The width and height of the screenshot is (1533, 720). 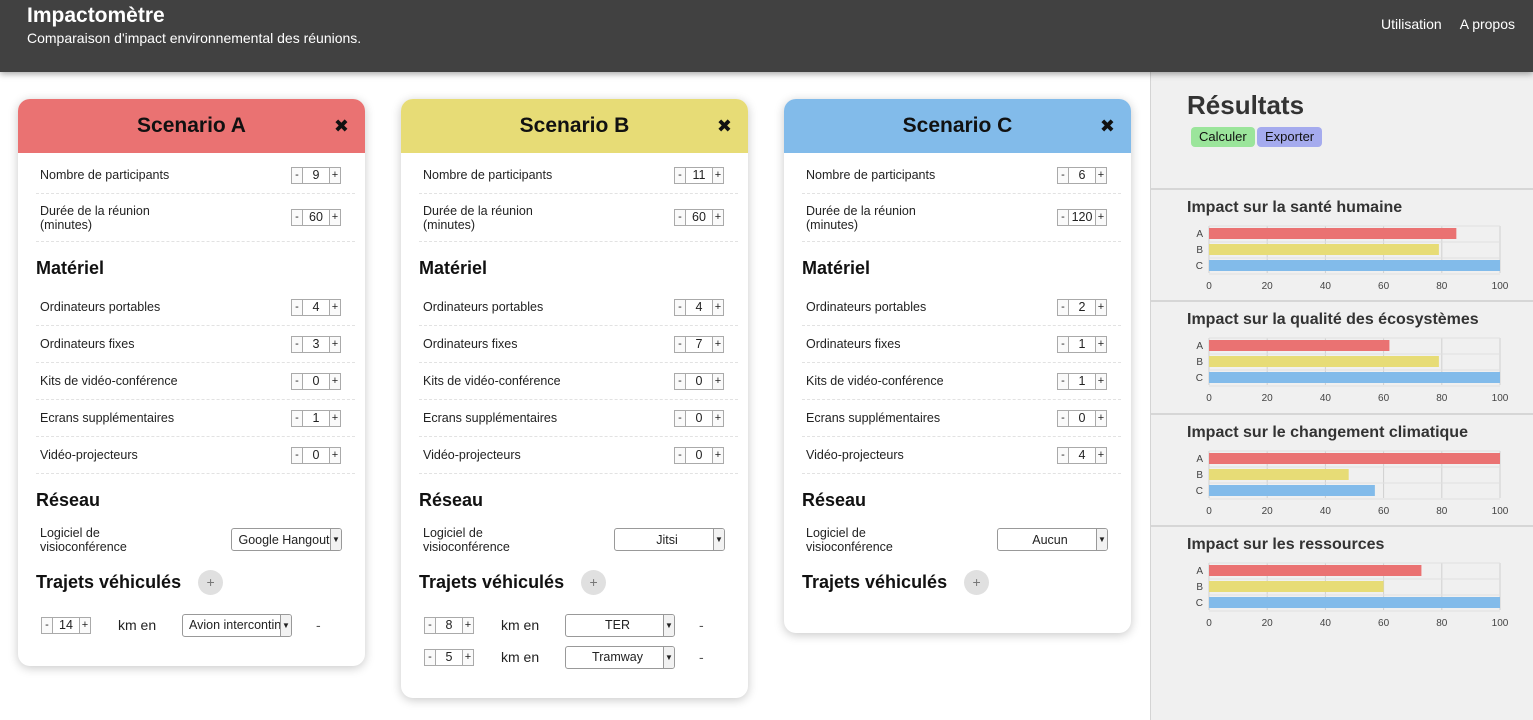 What do you see at coordinates (699, 175) in the screenshot?
I see `participants-value: 11` at bounding box center [699, 175].